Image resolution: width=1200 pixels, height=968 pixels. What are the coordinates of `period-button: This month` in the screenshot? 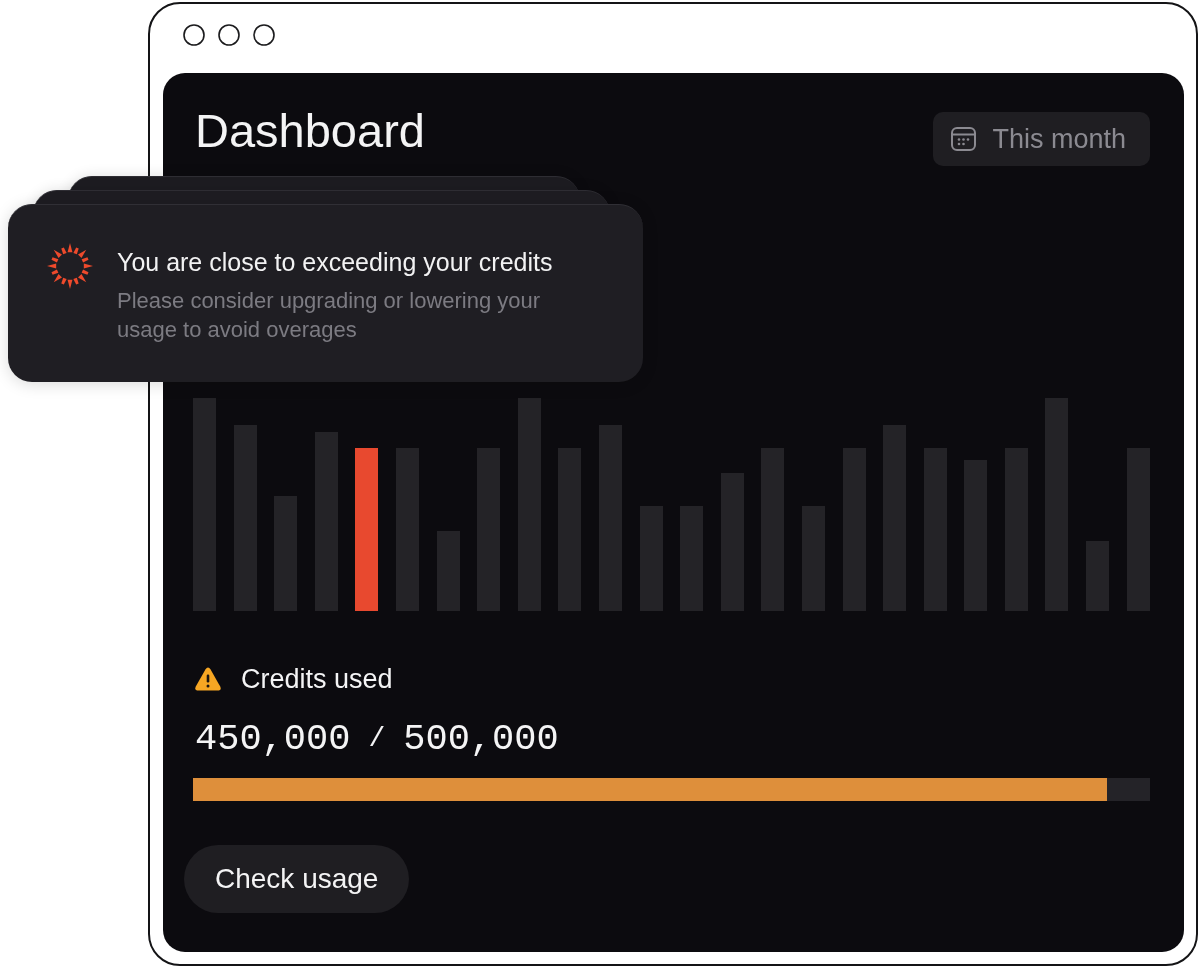 It's located at (1041, 139).